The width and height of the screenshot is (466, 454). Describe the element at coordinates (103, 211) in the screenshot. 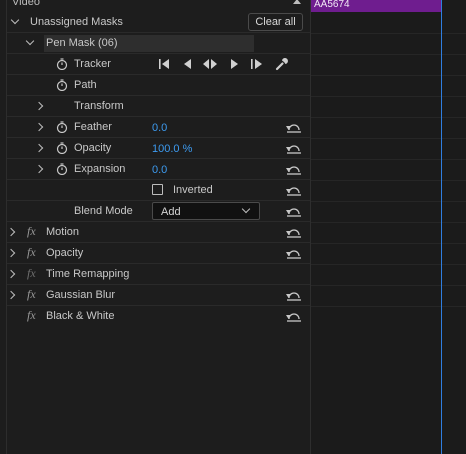

I see `blend-mode-label: Blend Mode` at that location.